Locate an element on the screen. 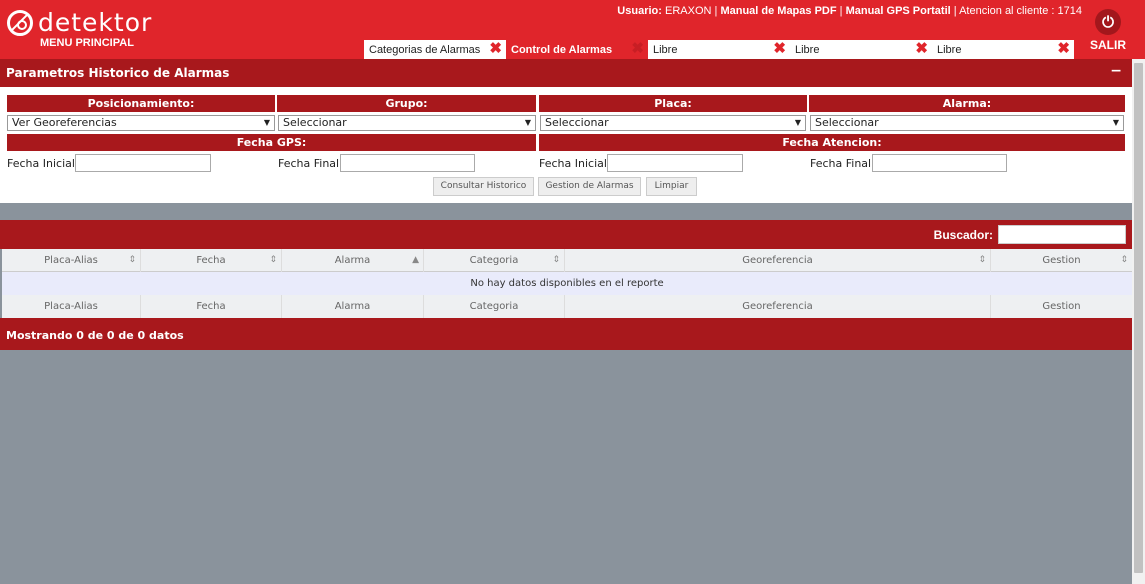 The width and height of the screenshot is (1145, 584). logo-text: detektor is located at coordinates (95, 22).